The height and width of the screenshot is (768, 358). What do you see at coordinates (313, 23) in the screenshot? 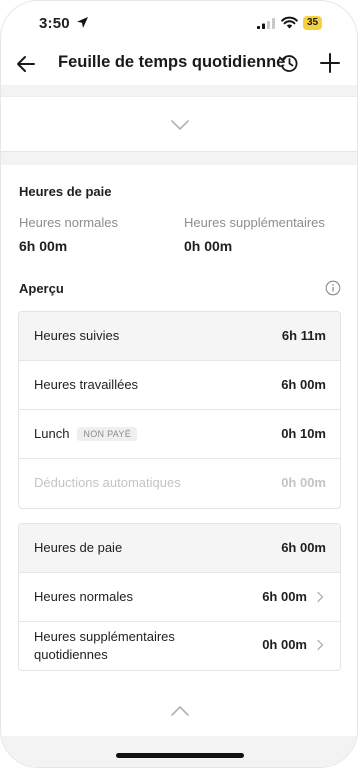
I see `battery-indicator: 35` at bounding box center [313, 23].